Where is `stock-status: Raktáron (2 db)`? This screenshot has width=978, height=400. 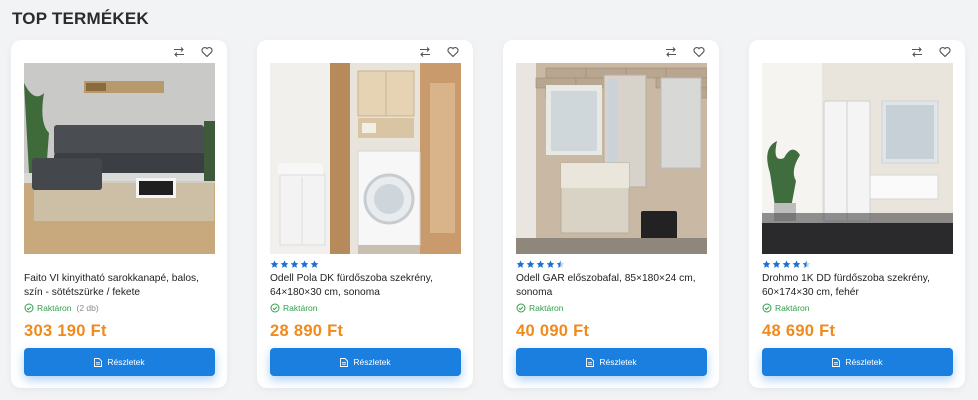
stock-status: Raktáron (2 db) is located at coordinates (61, 308).